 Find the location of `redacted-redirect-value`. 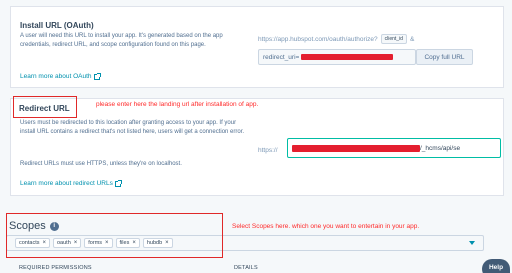

redacted-redirect-value is located at coordinates (347, 57).